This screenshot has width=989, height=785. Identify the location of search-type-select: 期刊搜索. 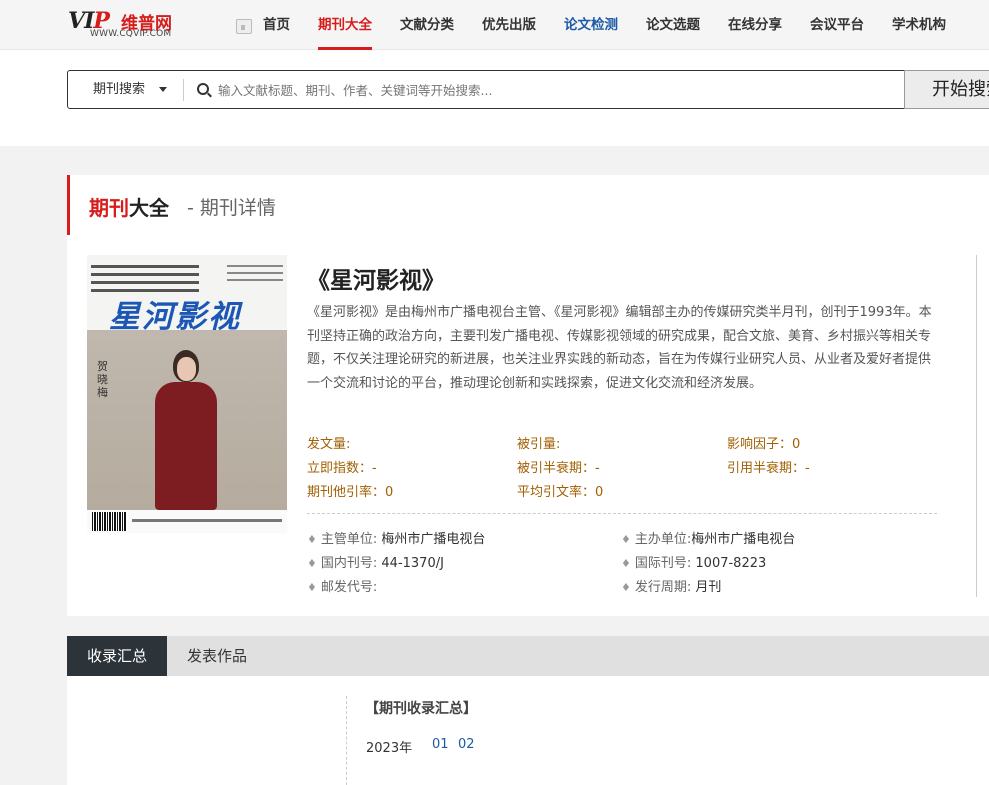
(125, 89).